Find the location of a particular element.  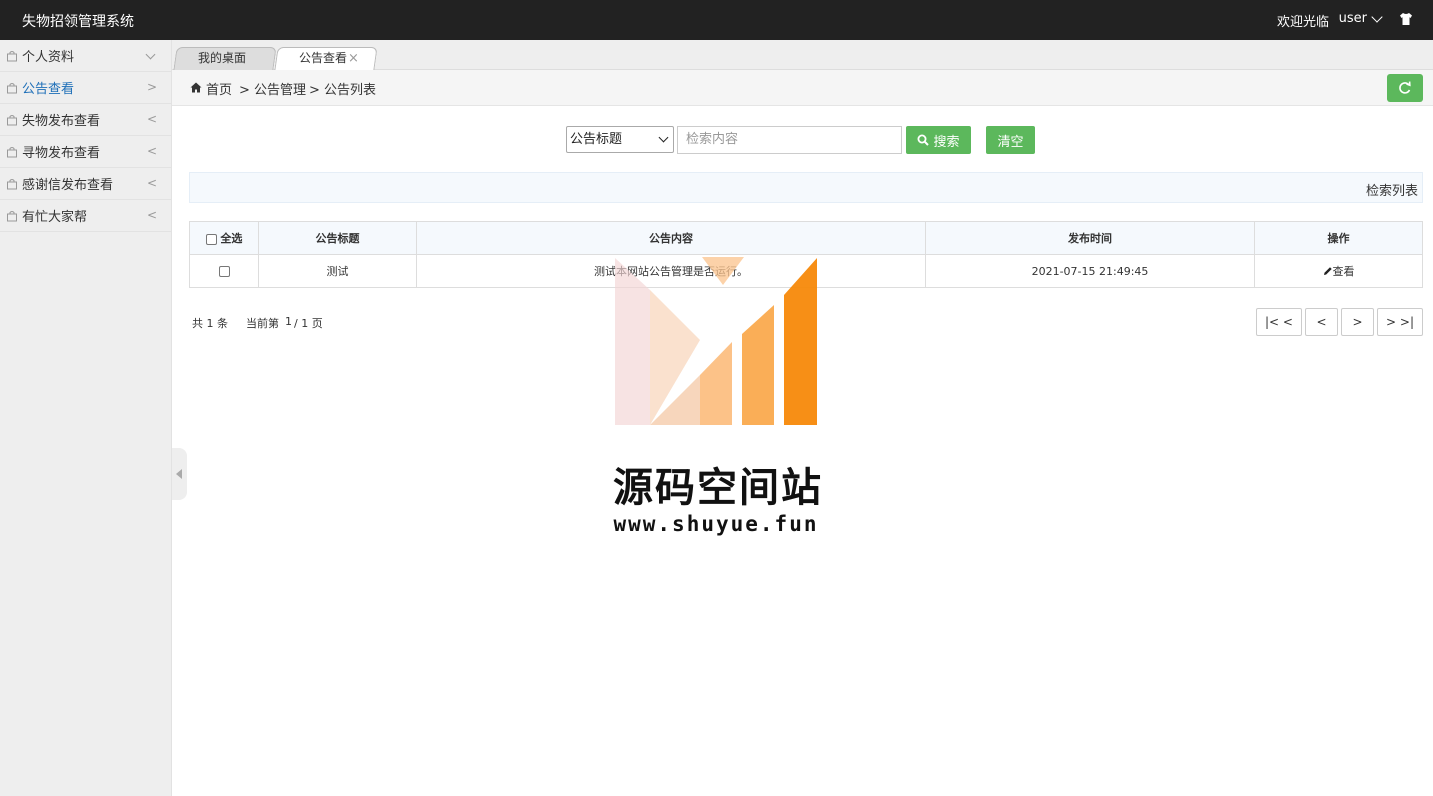

select-all-header: 全选 is located at coordinates (224, 238).